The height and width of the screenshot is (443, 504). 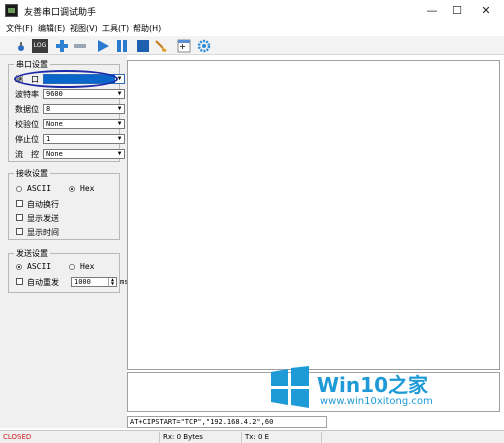 What do you see at coordinates (80, 46) in the screenshot?
I see `remove-icon` at bounding box center [80, 46].